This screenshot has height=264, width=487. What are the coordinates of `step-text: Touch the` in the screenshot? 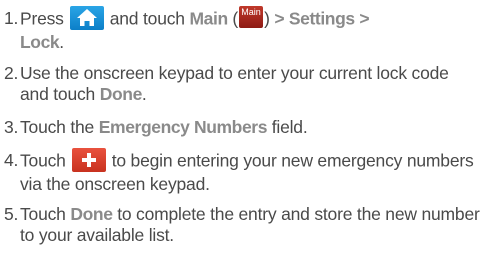 It's located at (57, 127).